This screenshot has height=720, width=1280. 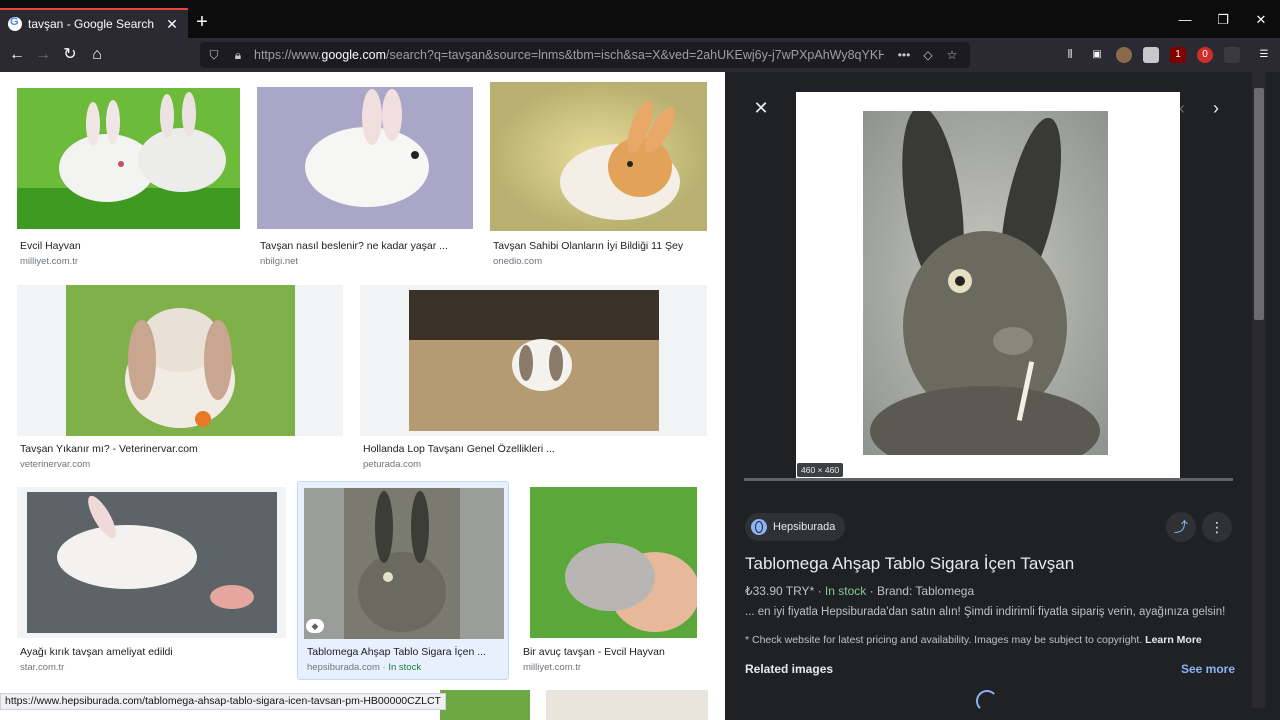 I want to click on forward-button: →, so click(x=43, y=55).